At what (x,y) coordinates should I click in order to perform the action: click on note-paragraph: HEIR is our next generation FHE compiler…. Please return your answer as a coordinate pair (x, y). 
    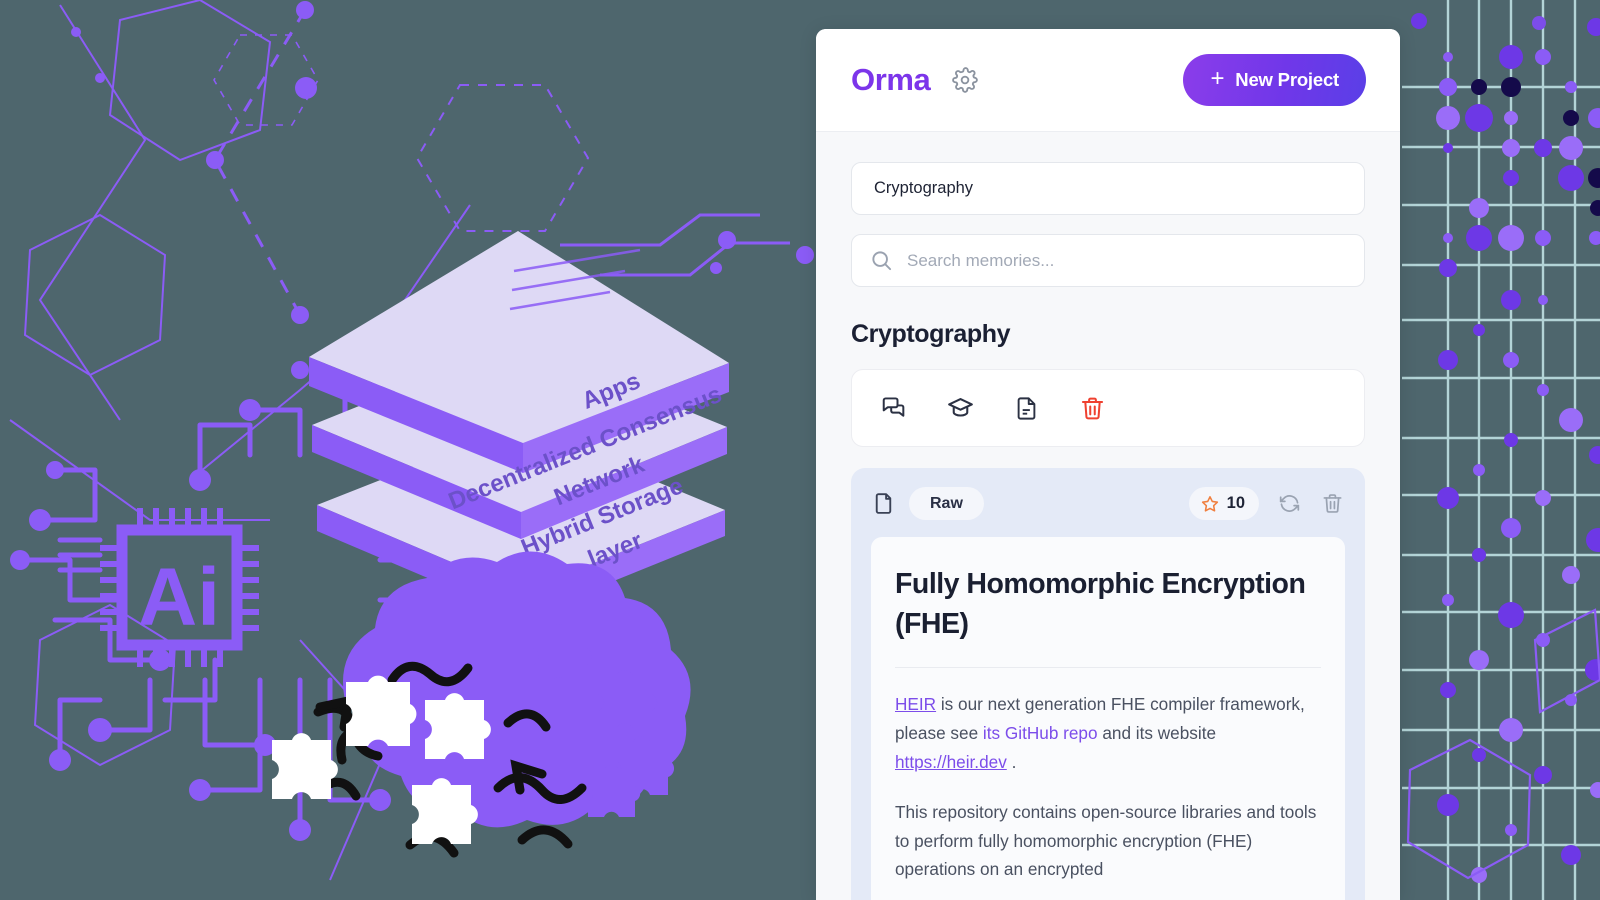
    Looking at the image, I should click on (1108, 733).